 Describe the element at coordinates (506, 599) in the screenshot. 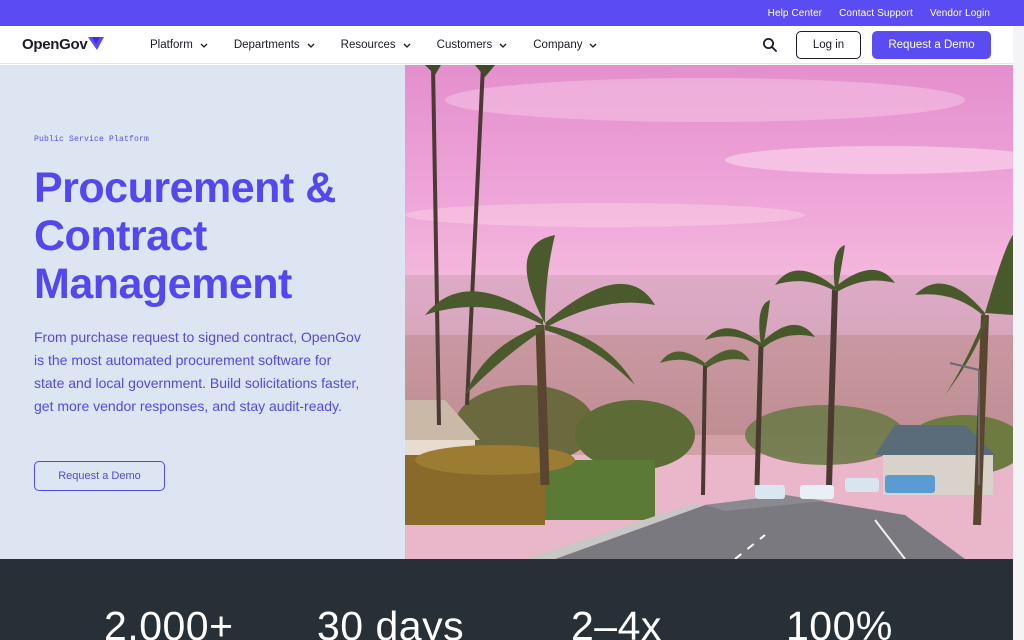

I see `stats-band: 2,000+ 30 days 2–4x 100%` at that location.